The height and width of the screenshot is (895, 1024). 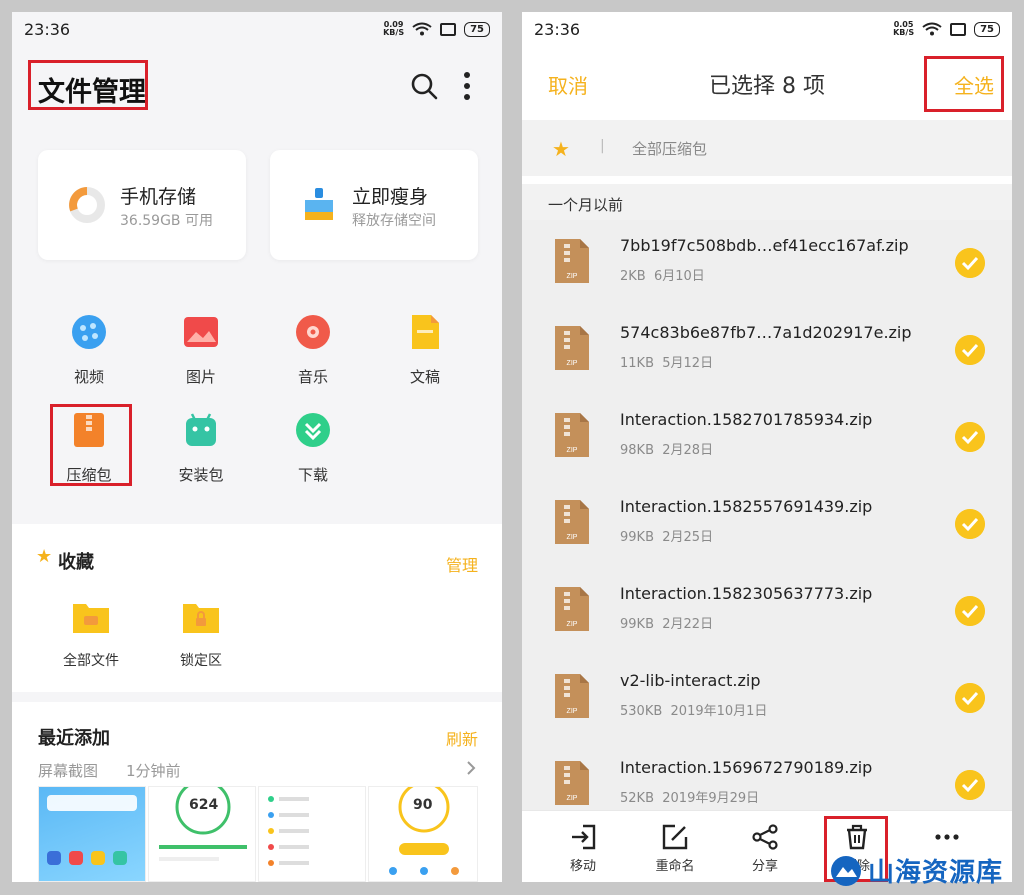 I want to click on card-title: 手机存储, so click(x=158, y=197).